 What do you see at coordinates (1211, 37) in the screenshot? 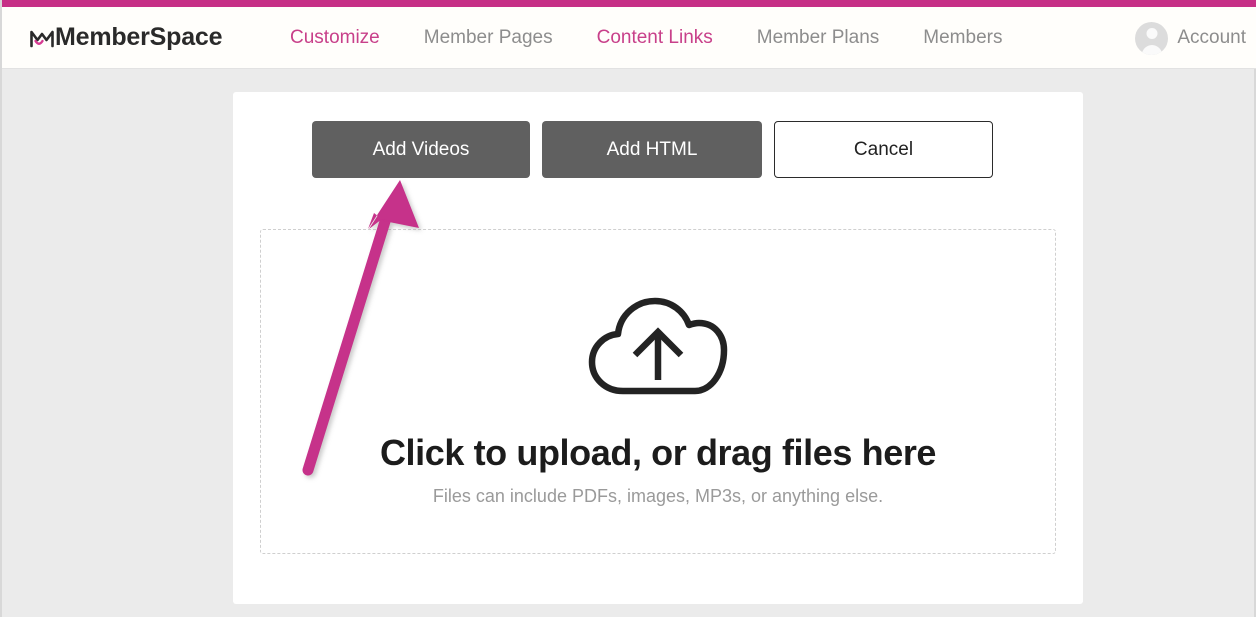
I see `account-label: Account` at bounding box center [1211, 37].